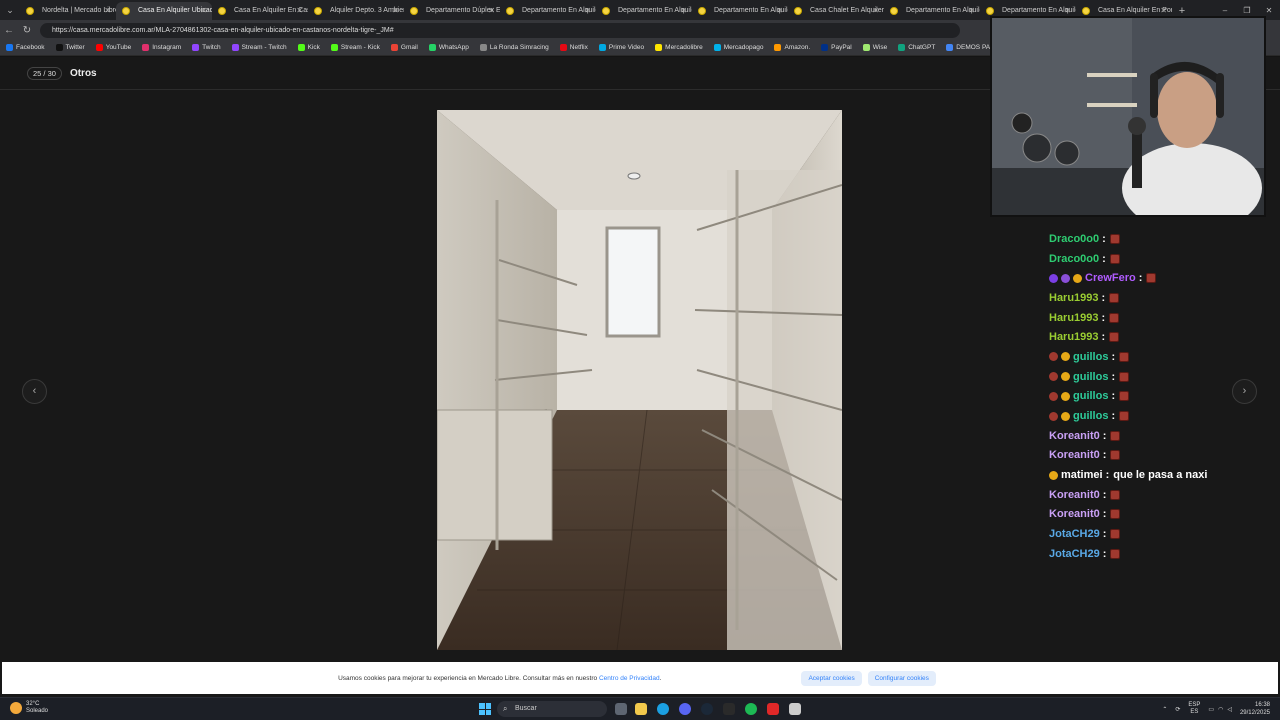  What do you see at coordinates (1160, 475) in the screenshot?
I see `chat-text: que le pasa a naxi` at bounding box center [1160, 475].